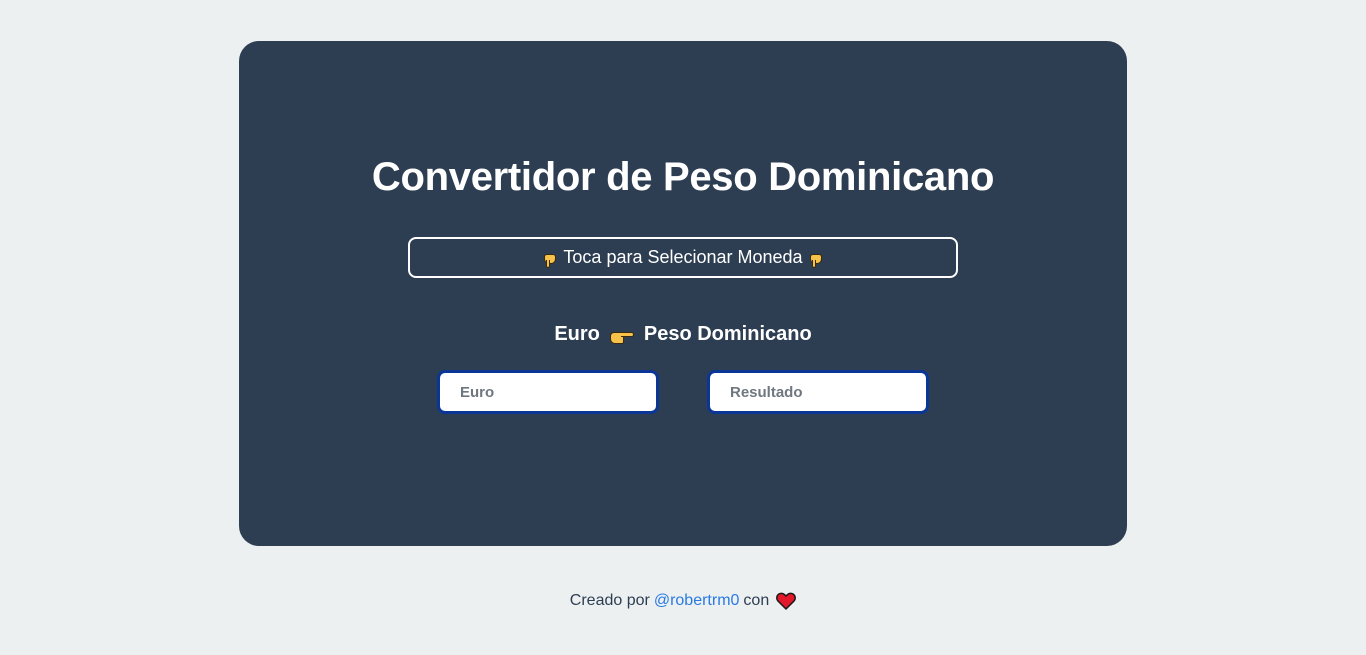 This screenshot has width=1366, height=655. I want to click on select-currency-label: Toca para Selecionar Moneda, so click(683, 257).